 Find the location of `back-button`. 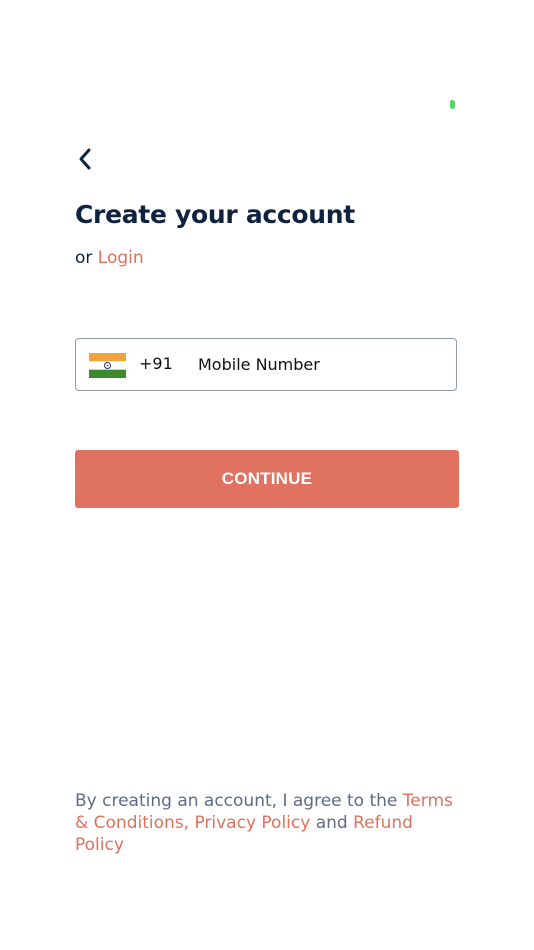

back-button is located at coordinates (85, 159).